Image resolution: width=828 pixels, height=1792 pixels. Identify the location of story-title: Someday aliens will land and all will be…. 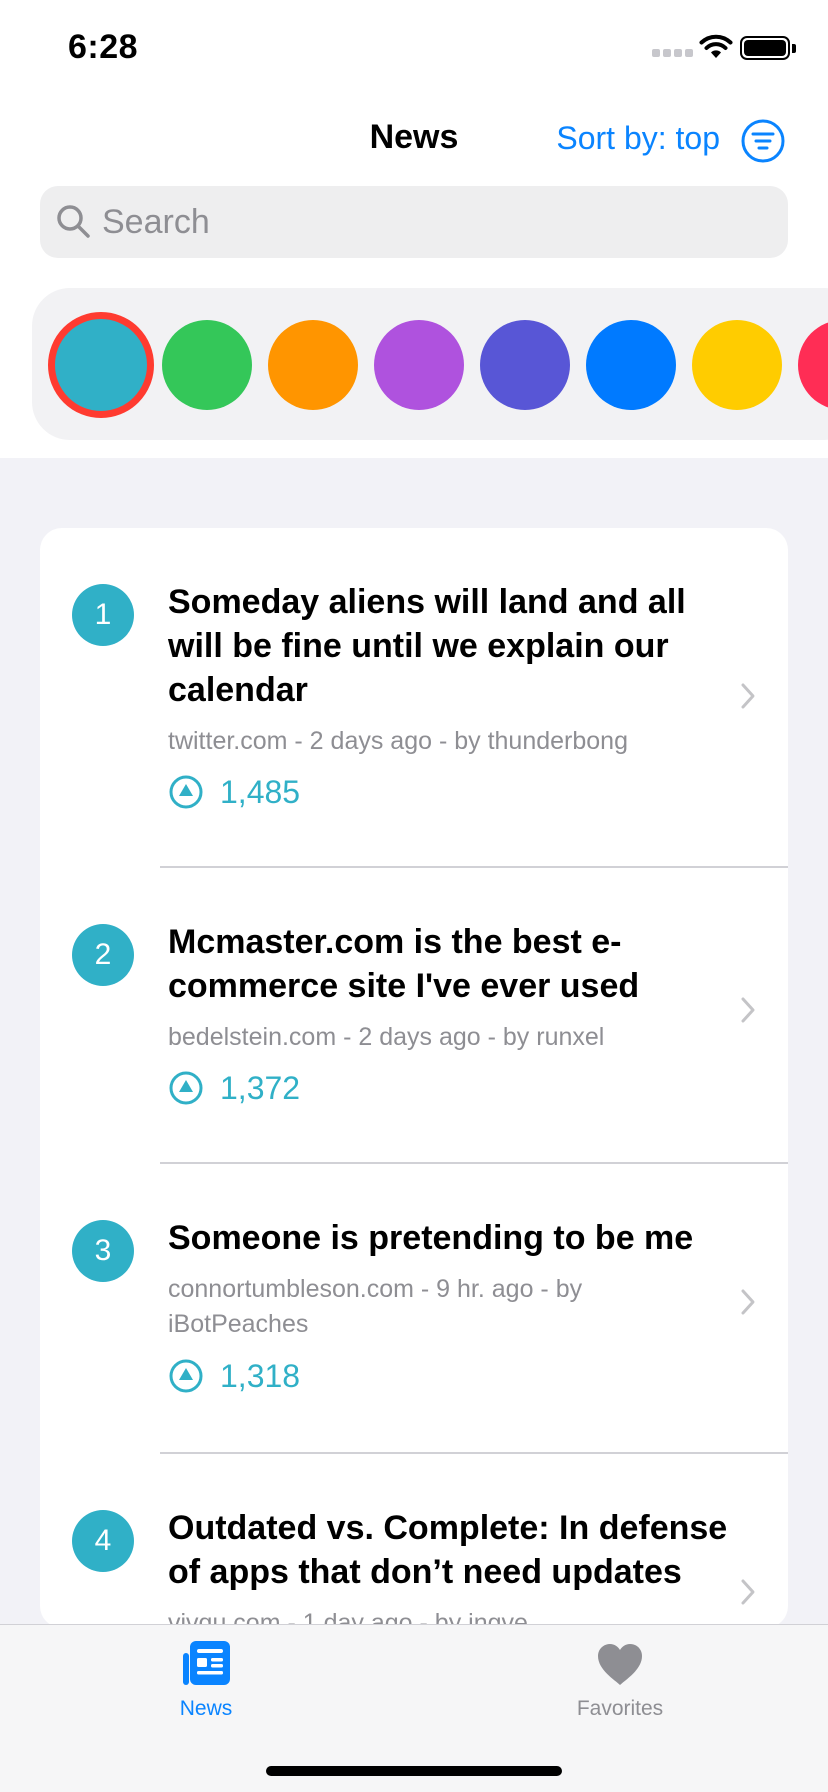
(427, 646).